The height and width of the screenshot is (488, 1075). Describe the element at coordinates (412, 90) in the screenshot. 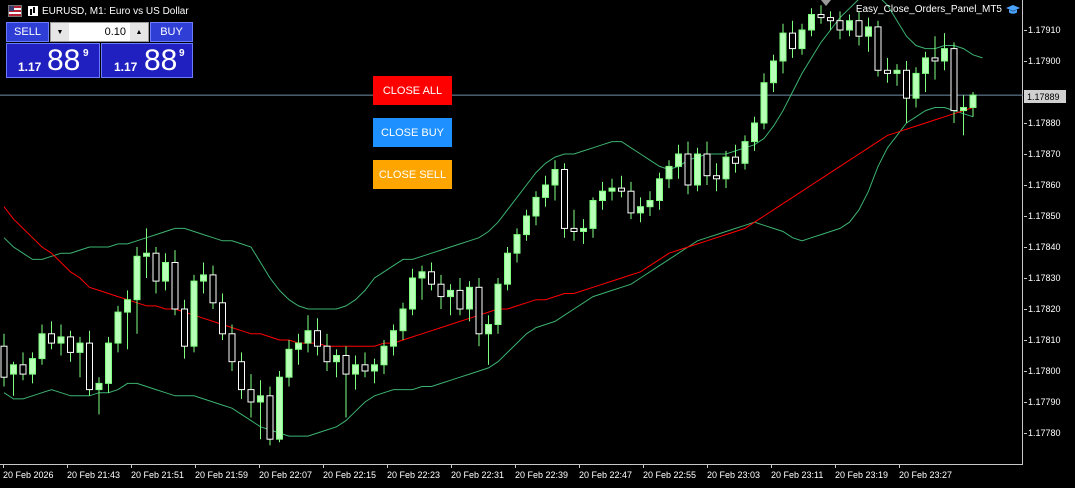

I see `close-all-button: CLOSE ALL` at that location.